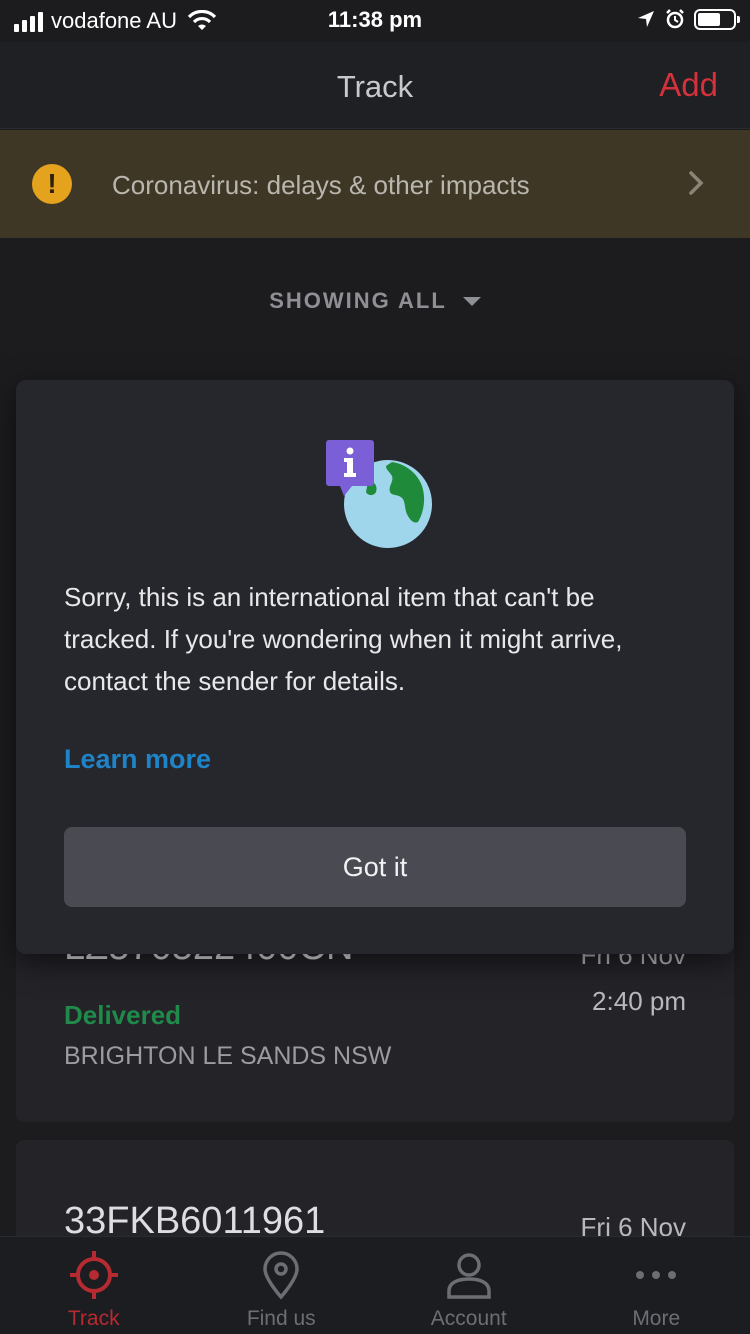 The height and width of the screenshot is (1334, 750). I want to click on tab-track: Track, so click(94, 1285).